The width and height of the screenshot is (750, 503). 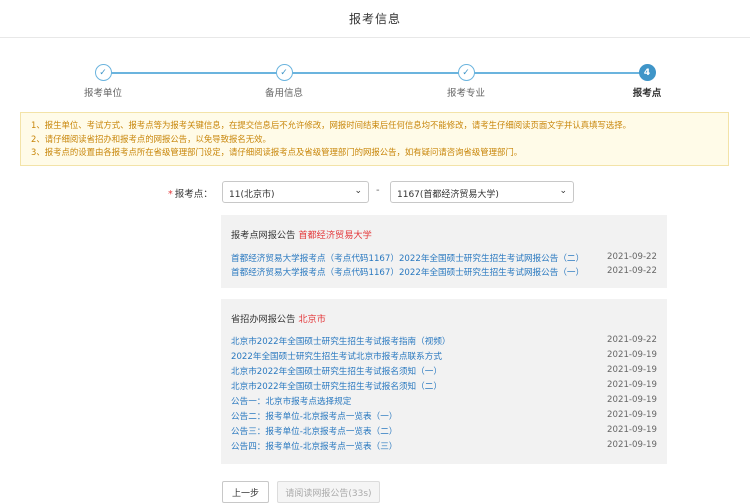 What do you see at coordinates (444, 432) in the screenshot?
I see `announcement-row: 公告三：报考单位-北京报考点一览表（二） 2021-09-19` at bounding box center [444, 432].